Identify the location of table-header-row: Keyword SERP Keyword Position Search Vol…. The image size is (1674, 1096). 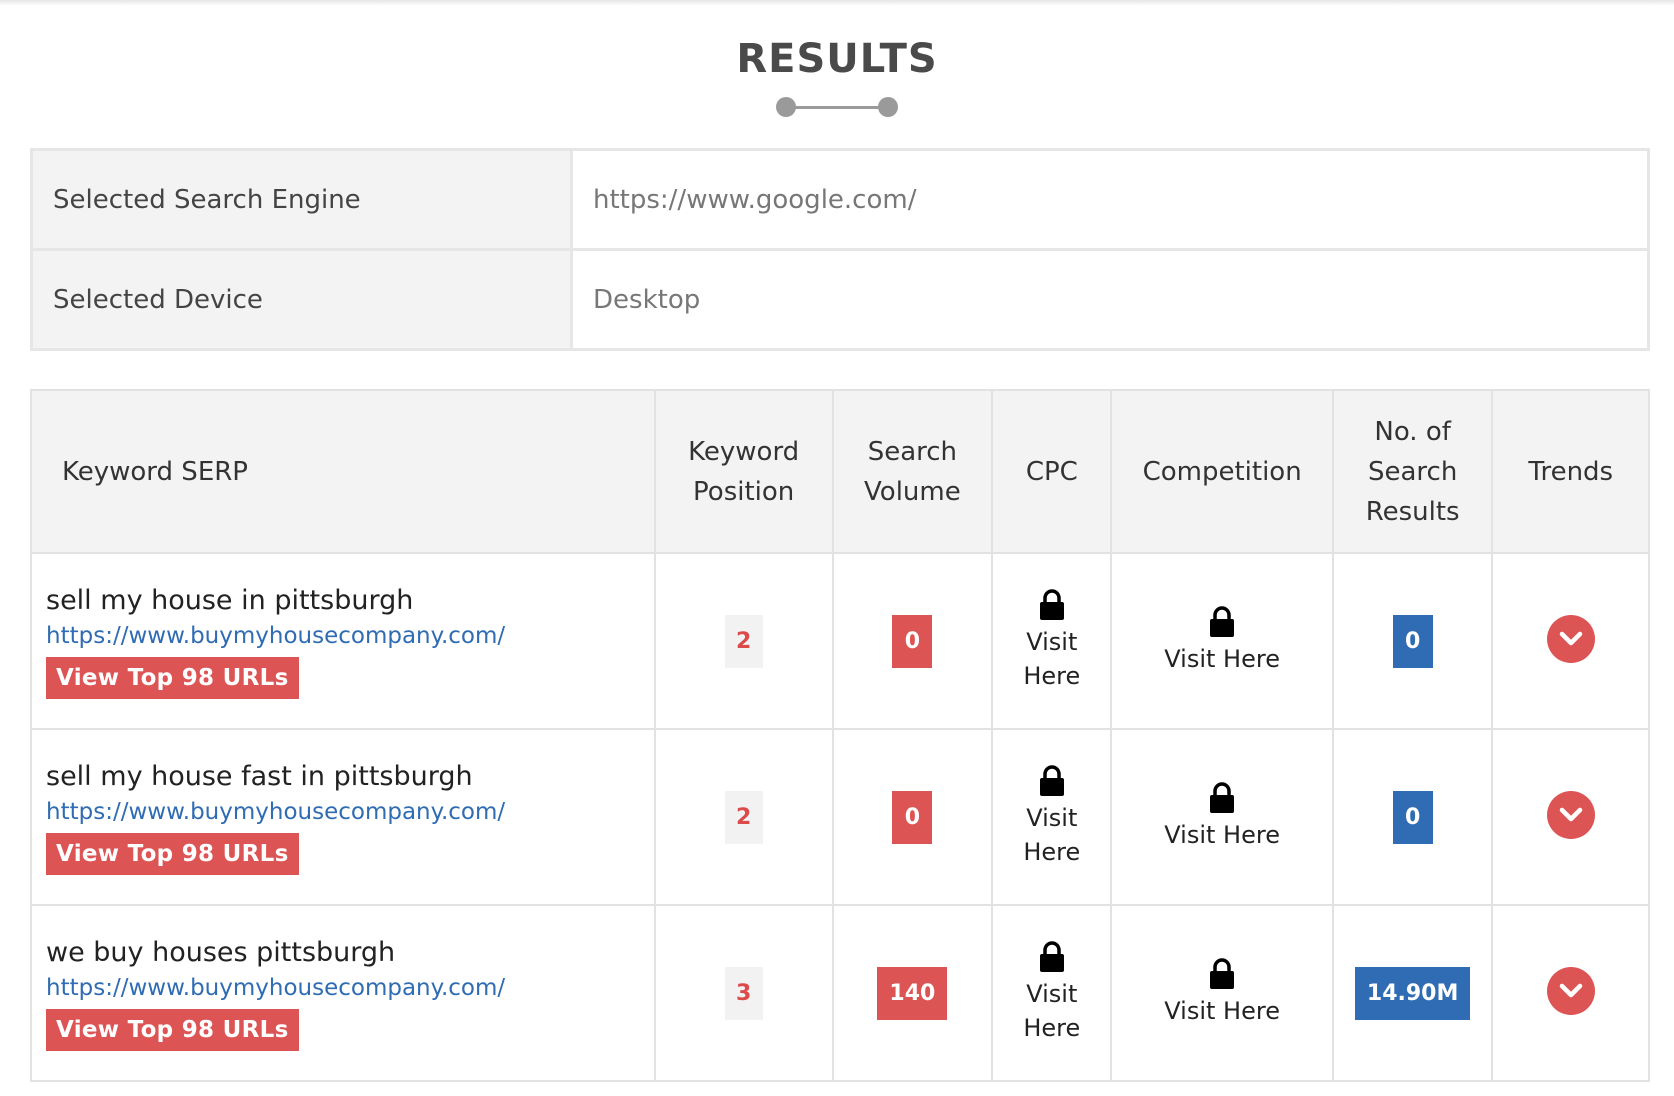
(840, 471).